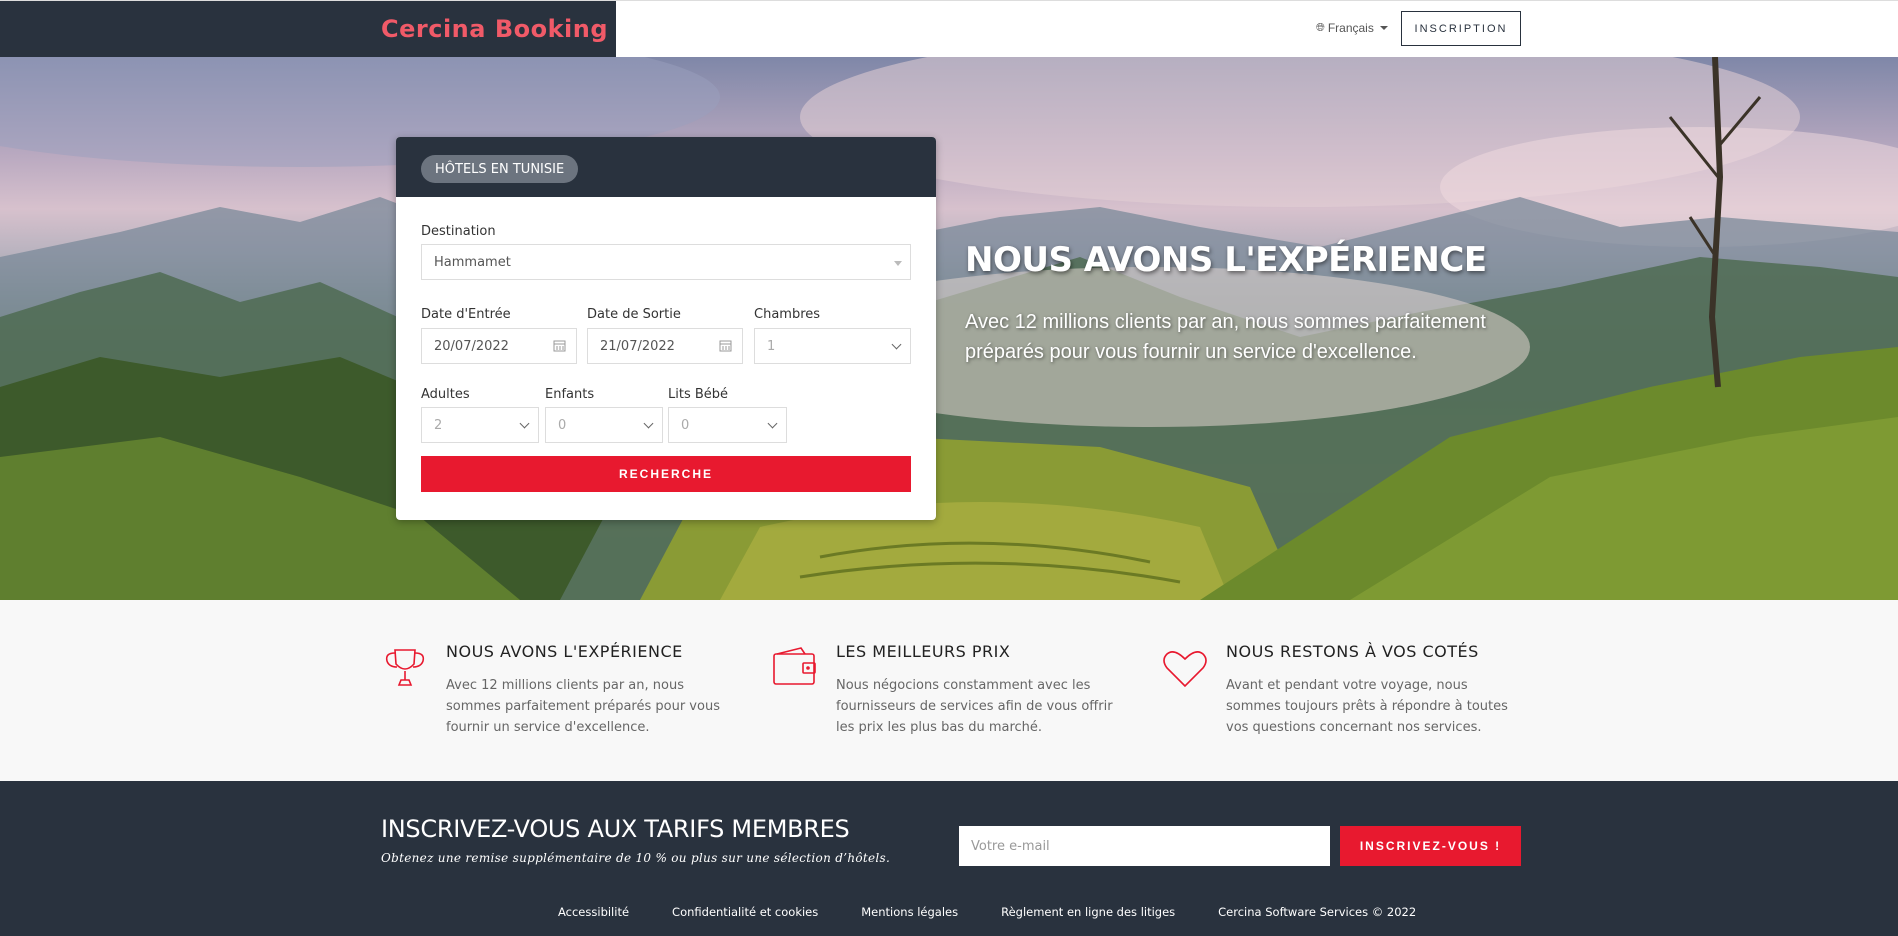  What do you see at coordinates (898, 263) in the screenshot?
I see `dropdown-arrow-icon` at bounding box center [898, 263].